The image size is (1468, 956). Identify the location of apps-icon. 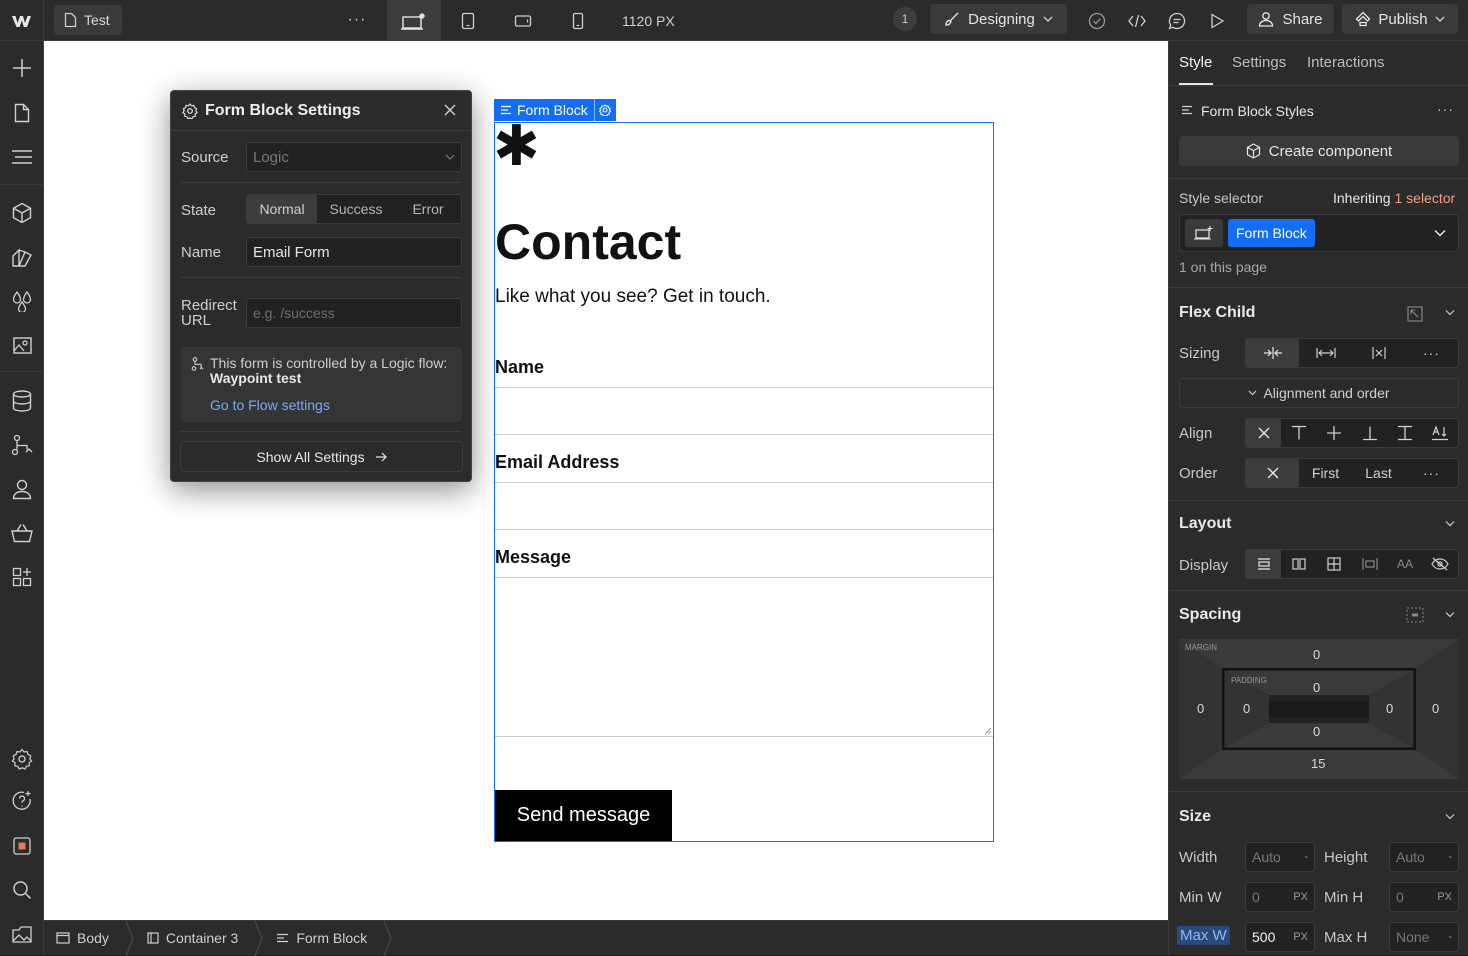
(22, 577).